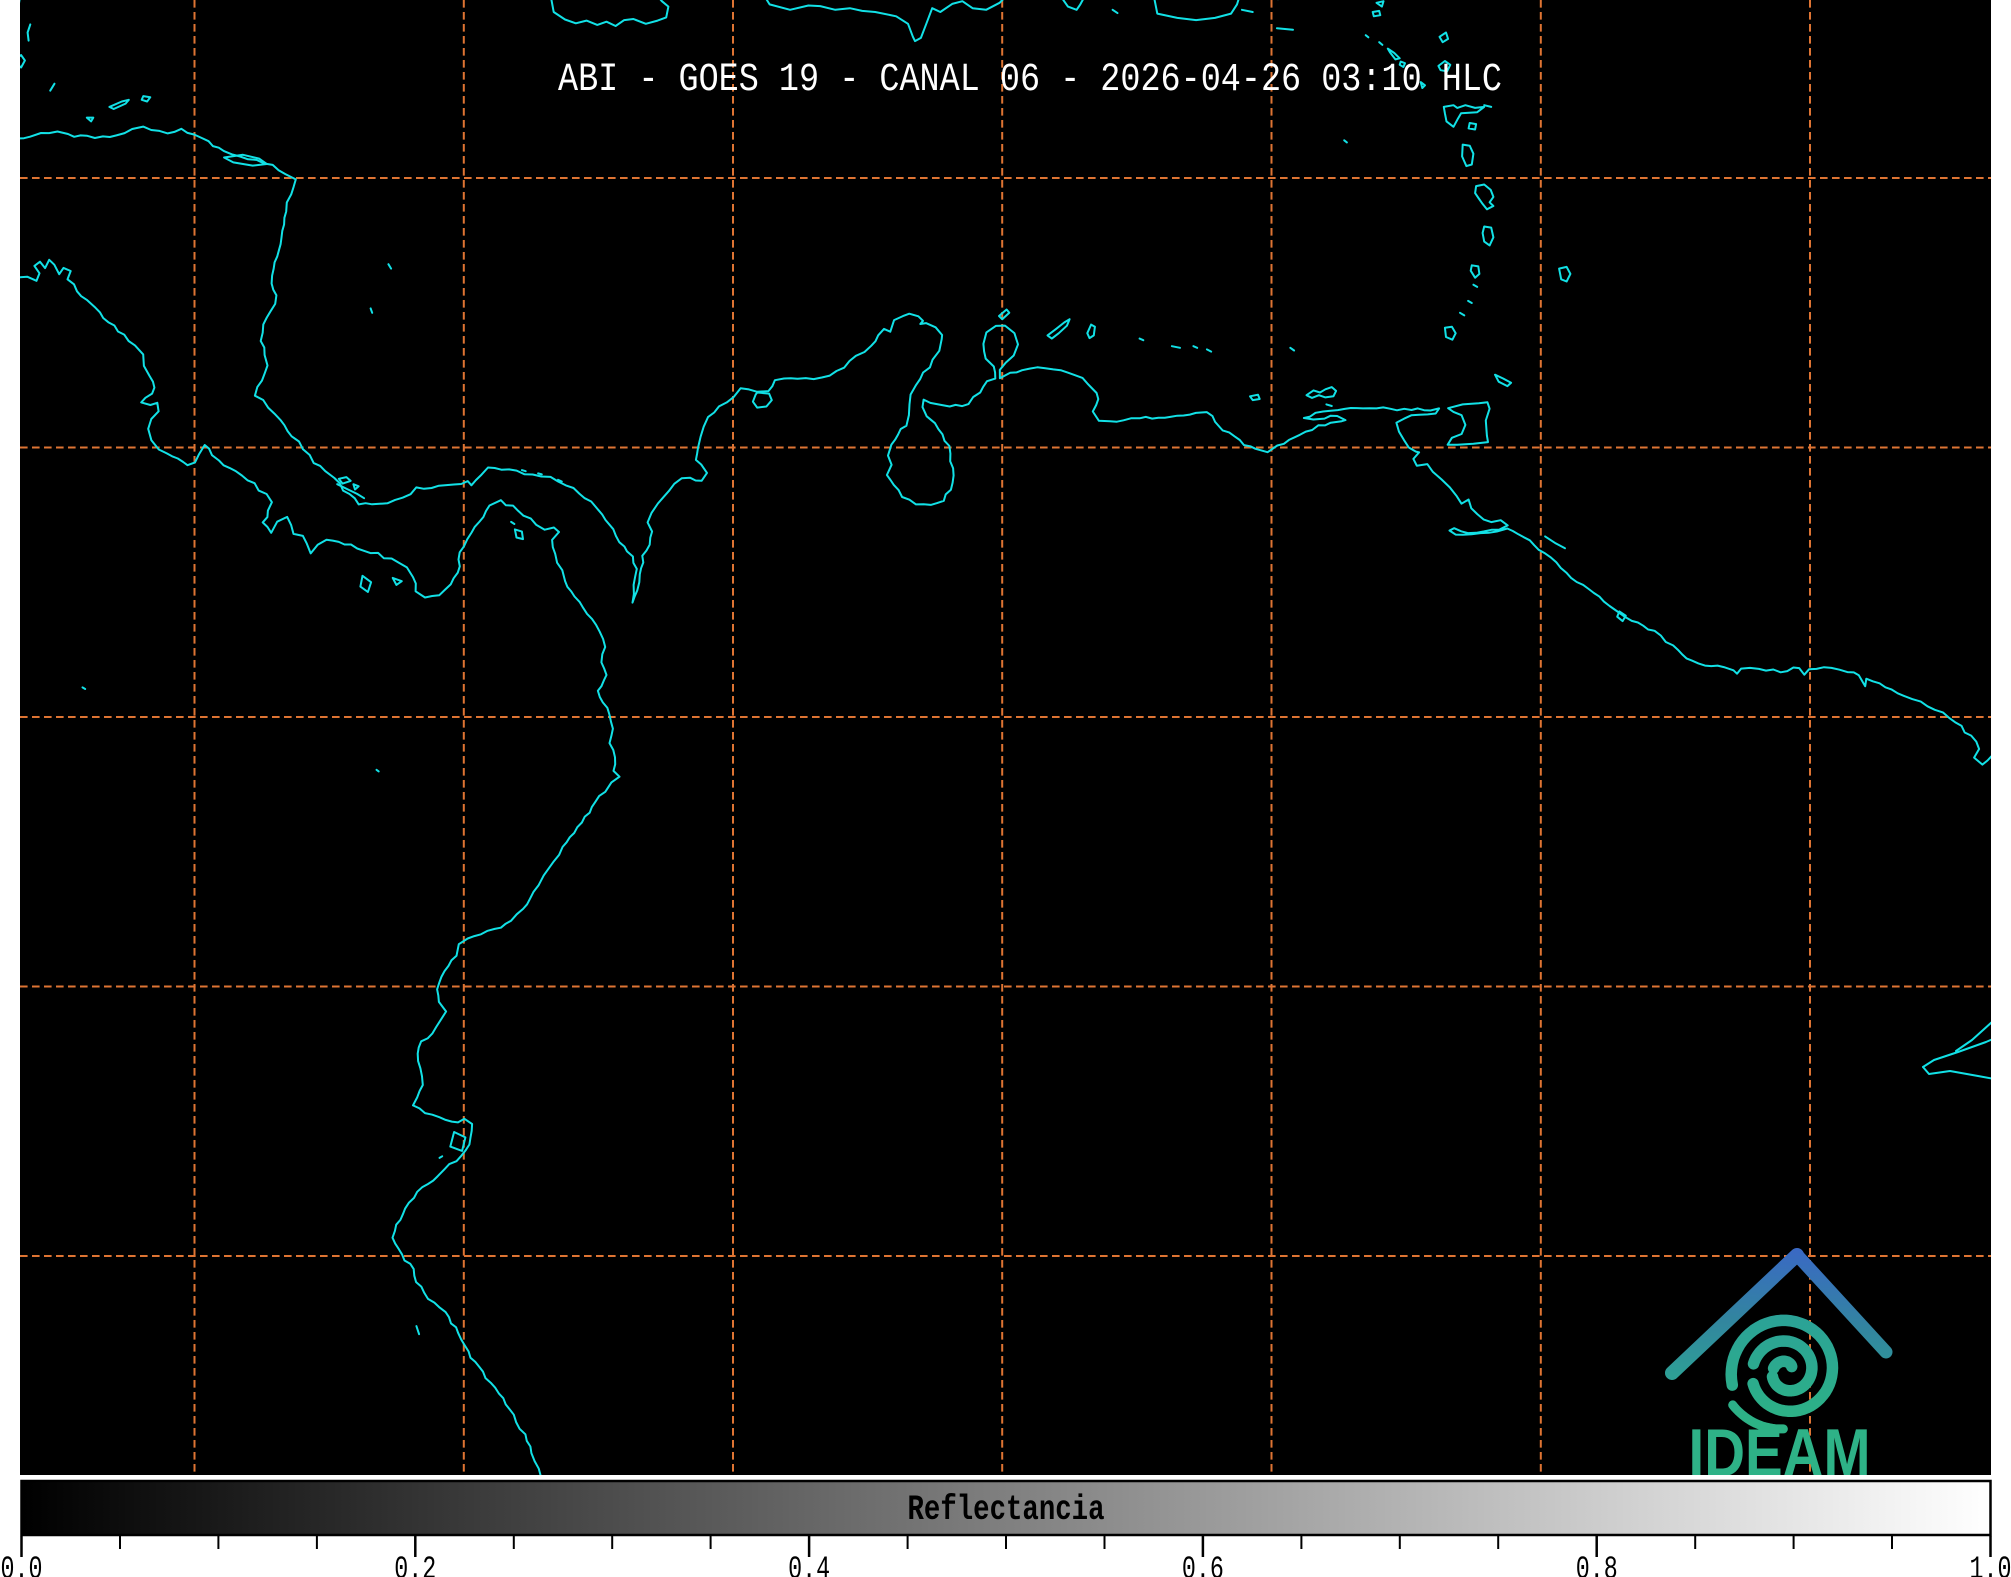  What do you see at coordinates (1006, 1510) in the screenshot?
I see `svg-text: Reflectancia` at bounding box center [1006, 1510].